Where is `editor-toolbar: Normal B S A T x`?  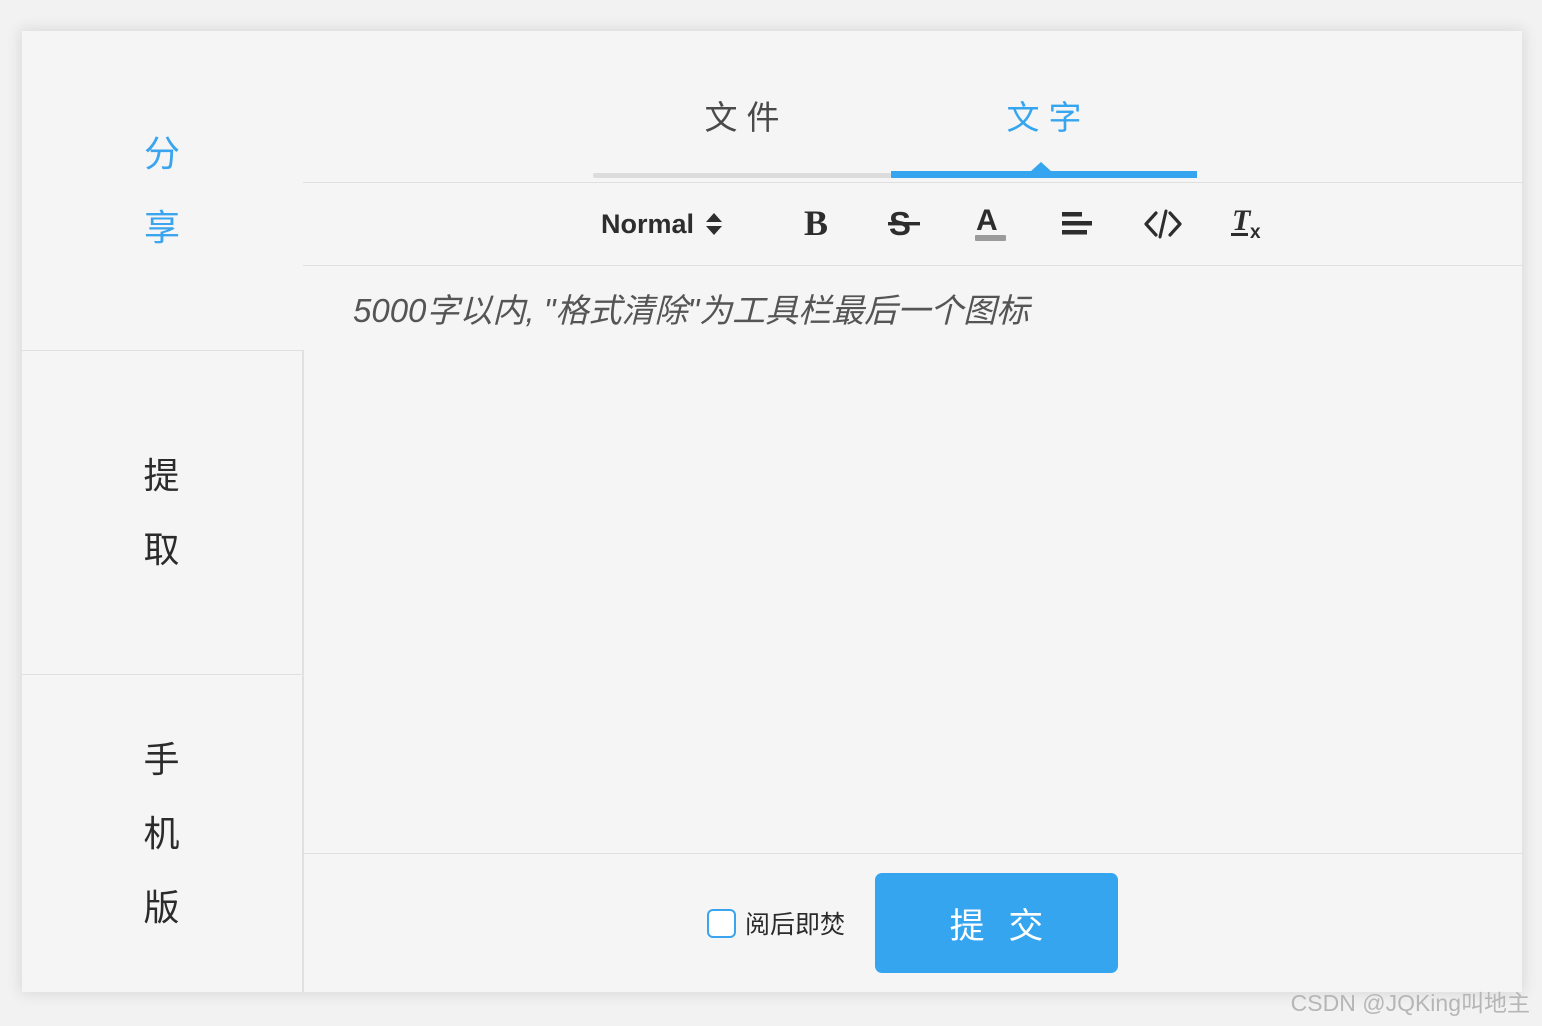 editor-toolbar: Normal B S A T x is located at coordinates (912, 224).